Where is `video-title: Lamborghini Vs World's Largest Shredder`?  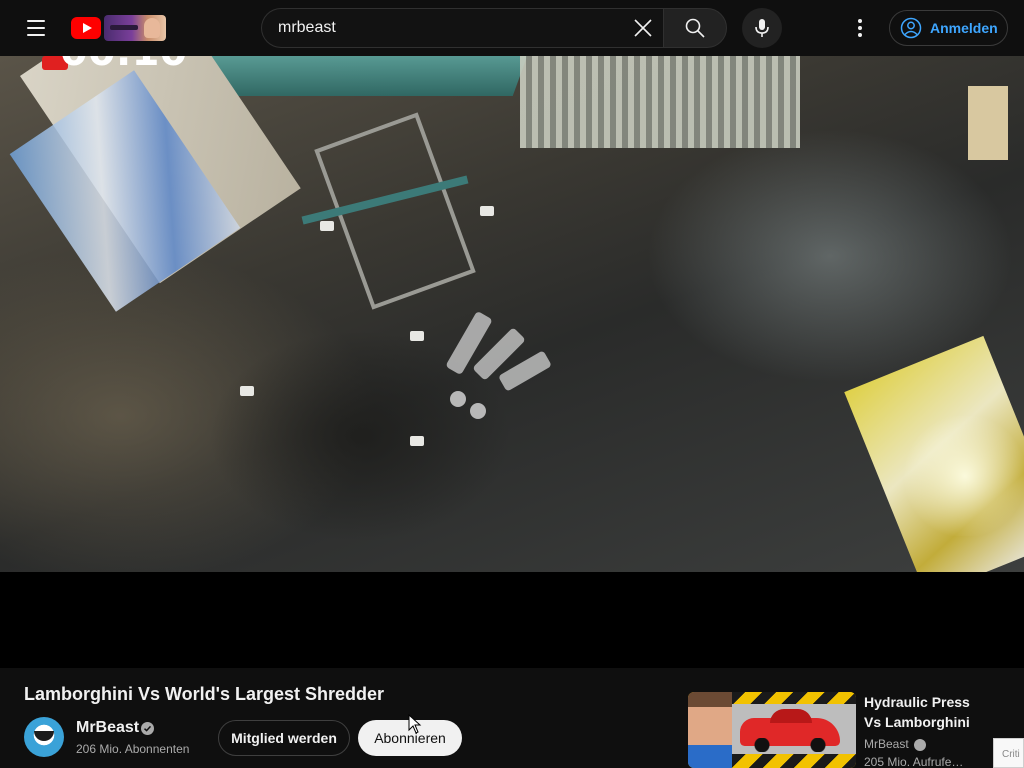 video-title: Lamborghini Vs World's Largest Shredder is located at coordinates (204, 694).